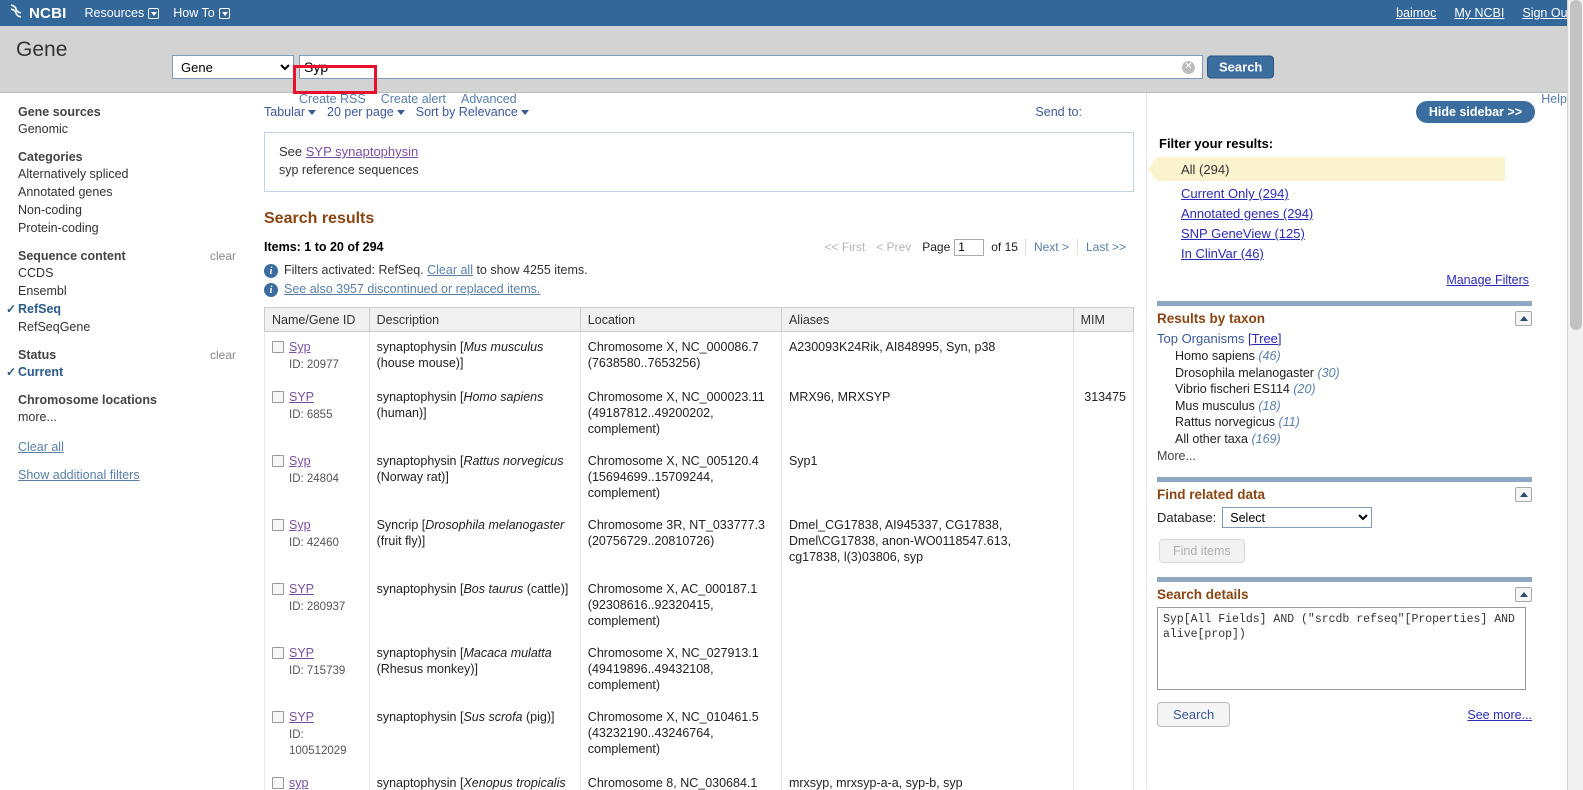 This screenshot has width=1583, height=790. I want to click on page-scrollbar, so click(1575, 395).